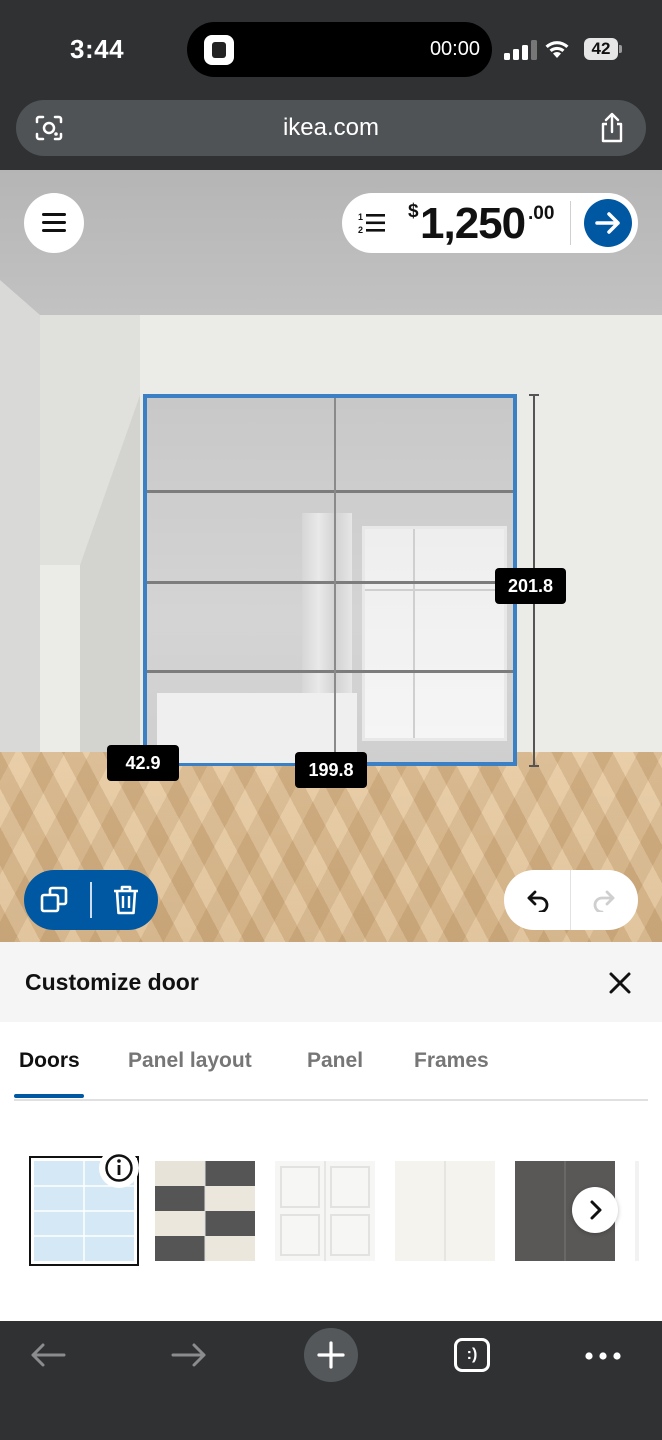  Describe the element at coordinates (637, 1211) in the screenshot. I see `door-option-partial` at that location.